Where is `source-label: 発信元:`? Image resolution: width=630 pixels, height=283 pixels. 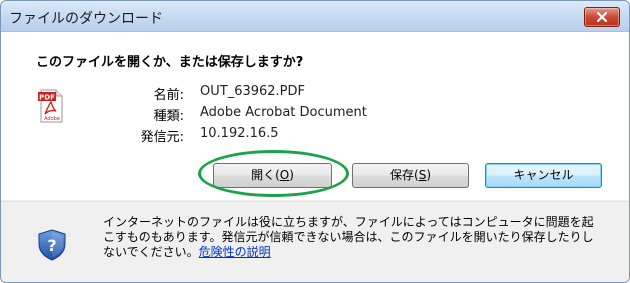 source-label: 発信元: is located at coordinates (162, 137).